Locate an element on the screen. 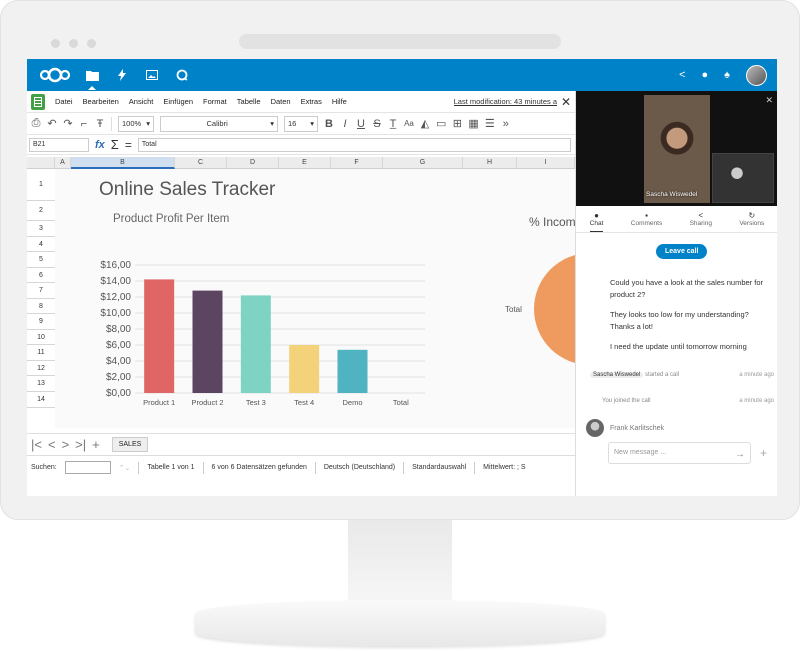  redo-icon: ↷ is located at coordinates (68, 123).